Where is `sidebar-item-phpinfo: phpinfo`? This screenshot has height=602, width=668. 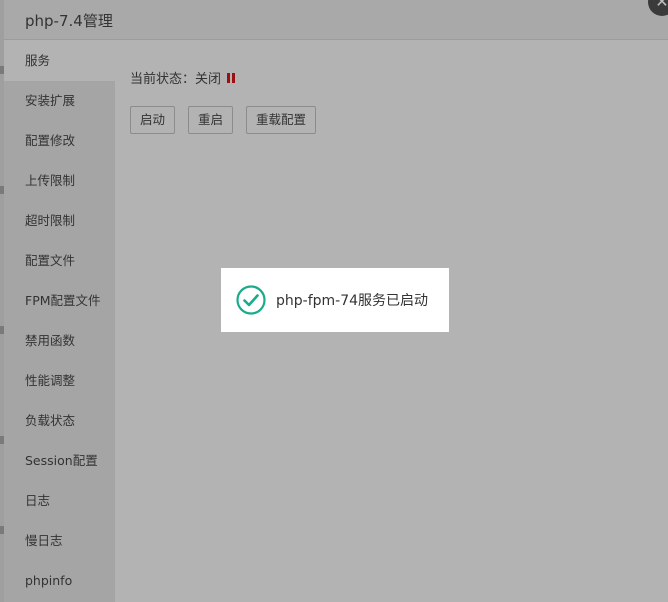 sidebar-item-phpinfo: phpinfo is located at coordinates (59, 581).